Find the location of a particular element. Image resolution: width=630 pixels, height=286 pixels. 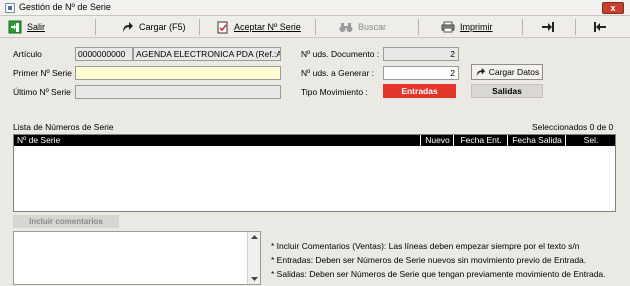

uds-generar-input: 2 is located at coordinates (421, 73).